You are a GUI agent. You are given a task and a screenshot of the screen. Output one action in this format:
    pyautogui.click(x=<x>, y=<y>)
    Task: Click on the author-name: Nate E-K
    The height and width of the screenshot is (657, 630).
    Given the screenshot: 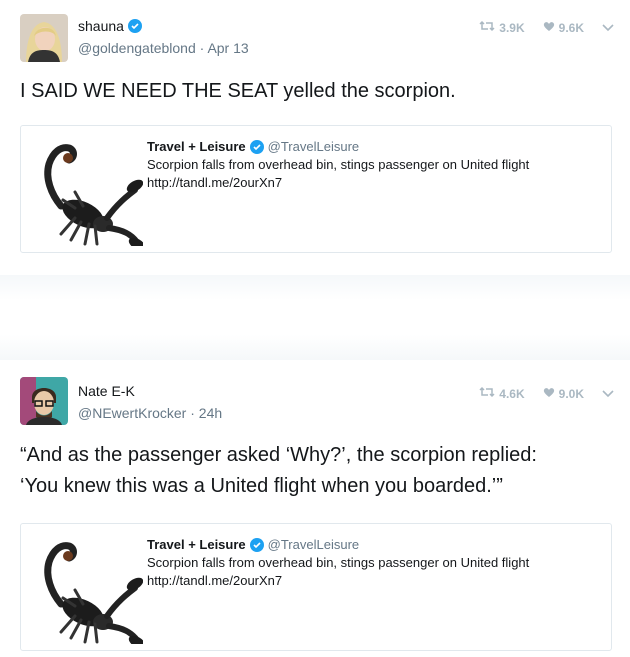 What is the action you would take?
    pyautogui.click(x=106, y=391)
    